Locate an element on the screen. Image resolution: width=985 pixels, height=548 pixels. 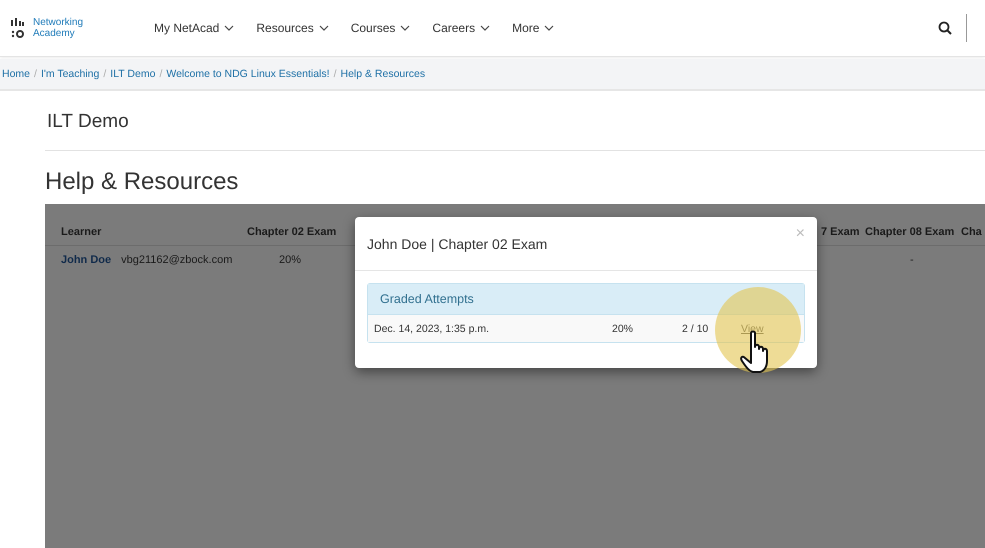
logo-icon is located at coordinates (17, 28).